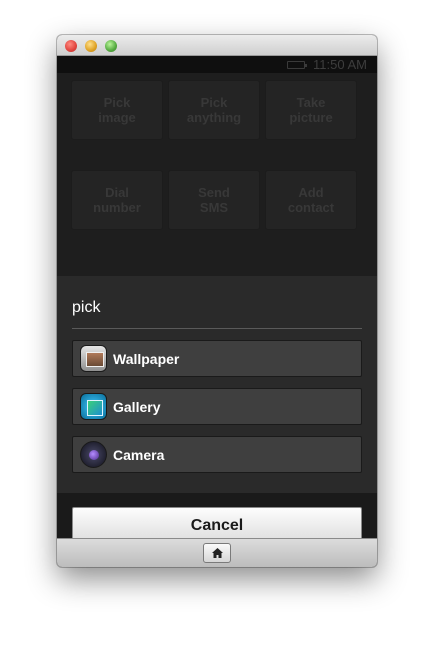 Image resolution: width=434 pixels, height=647 pixels. I want to click on dialog-divider, so click(217, 328).